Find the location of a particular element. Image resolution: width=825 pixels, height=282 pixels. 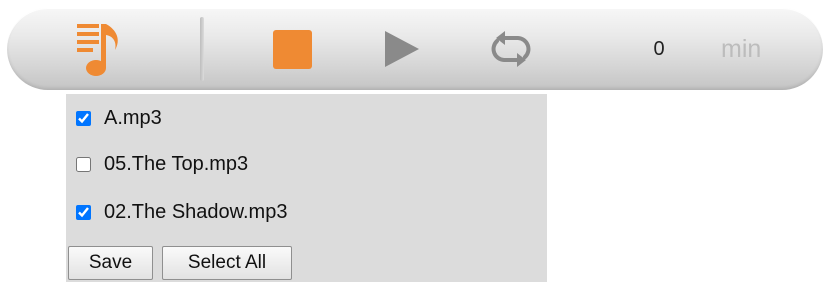

play-icon is located at coordinates (402, 49).